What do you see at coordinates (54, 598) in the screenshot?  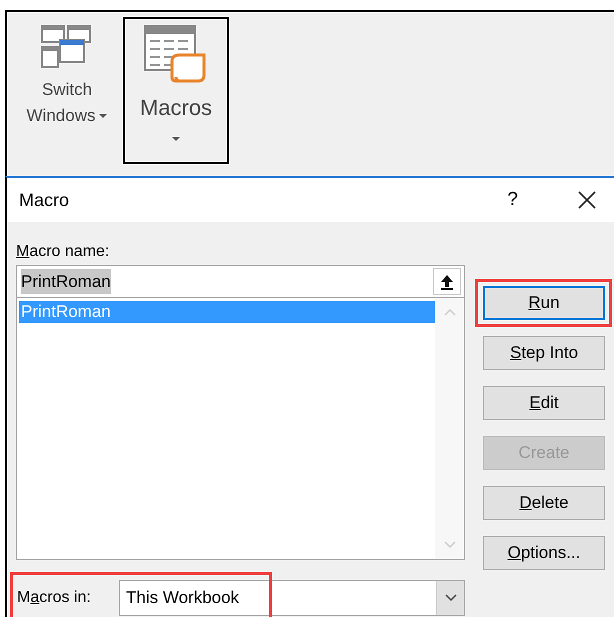 I see `macros-in-label: Macros in:` at bounding box center [54, 598].